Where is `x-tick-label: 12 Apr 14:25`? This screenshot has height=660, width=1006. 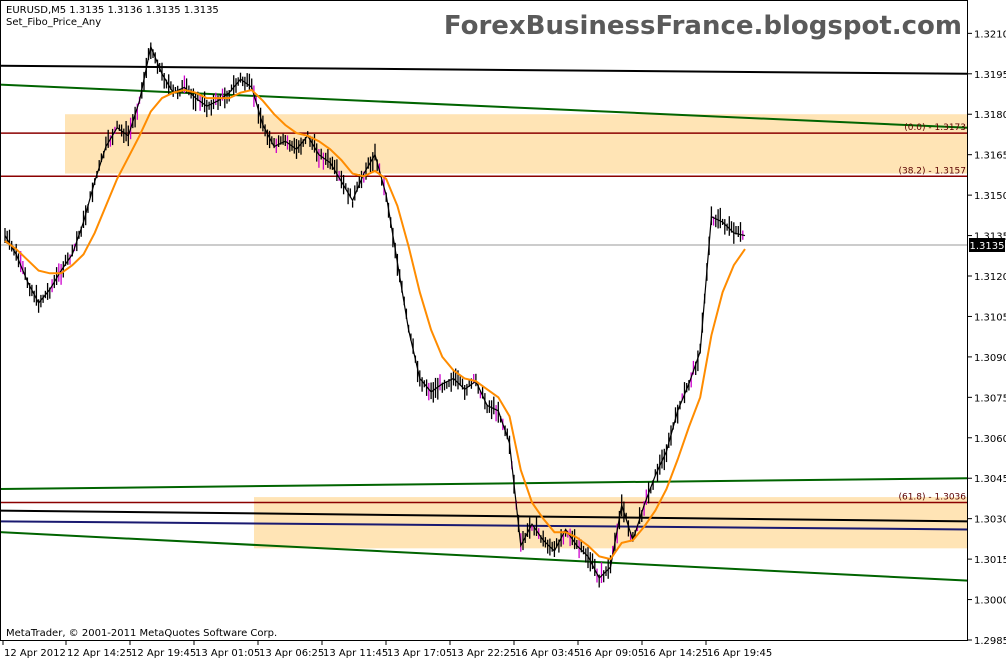 x-tick-label: 12 Apr 14:25 is located at coordinates (99, 653).